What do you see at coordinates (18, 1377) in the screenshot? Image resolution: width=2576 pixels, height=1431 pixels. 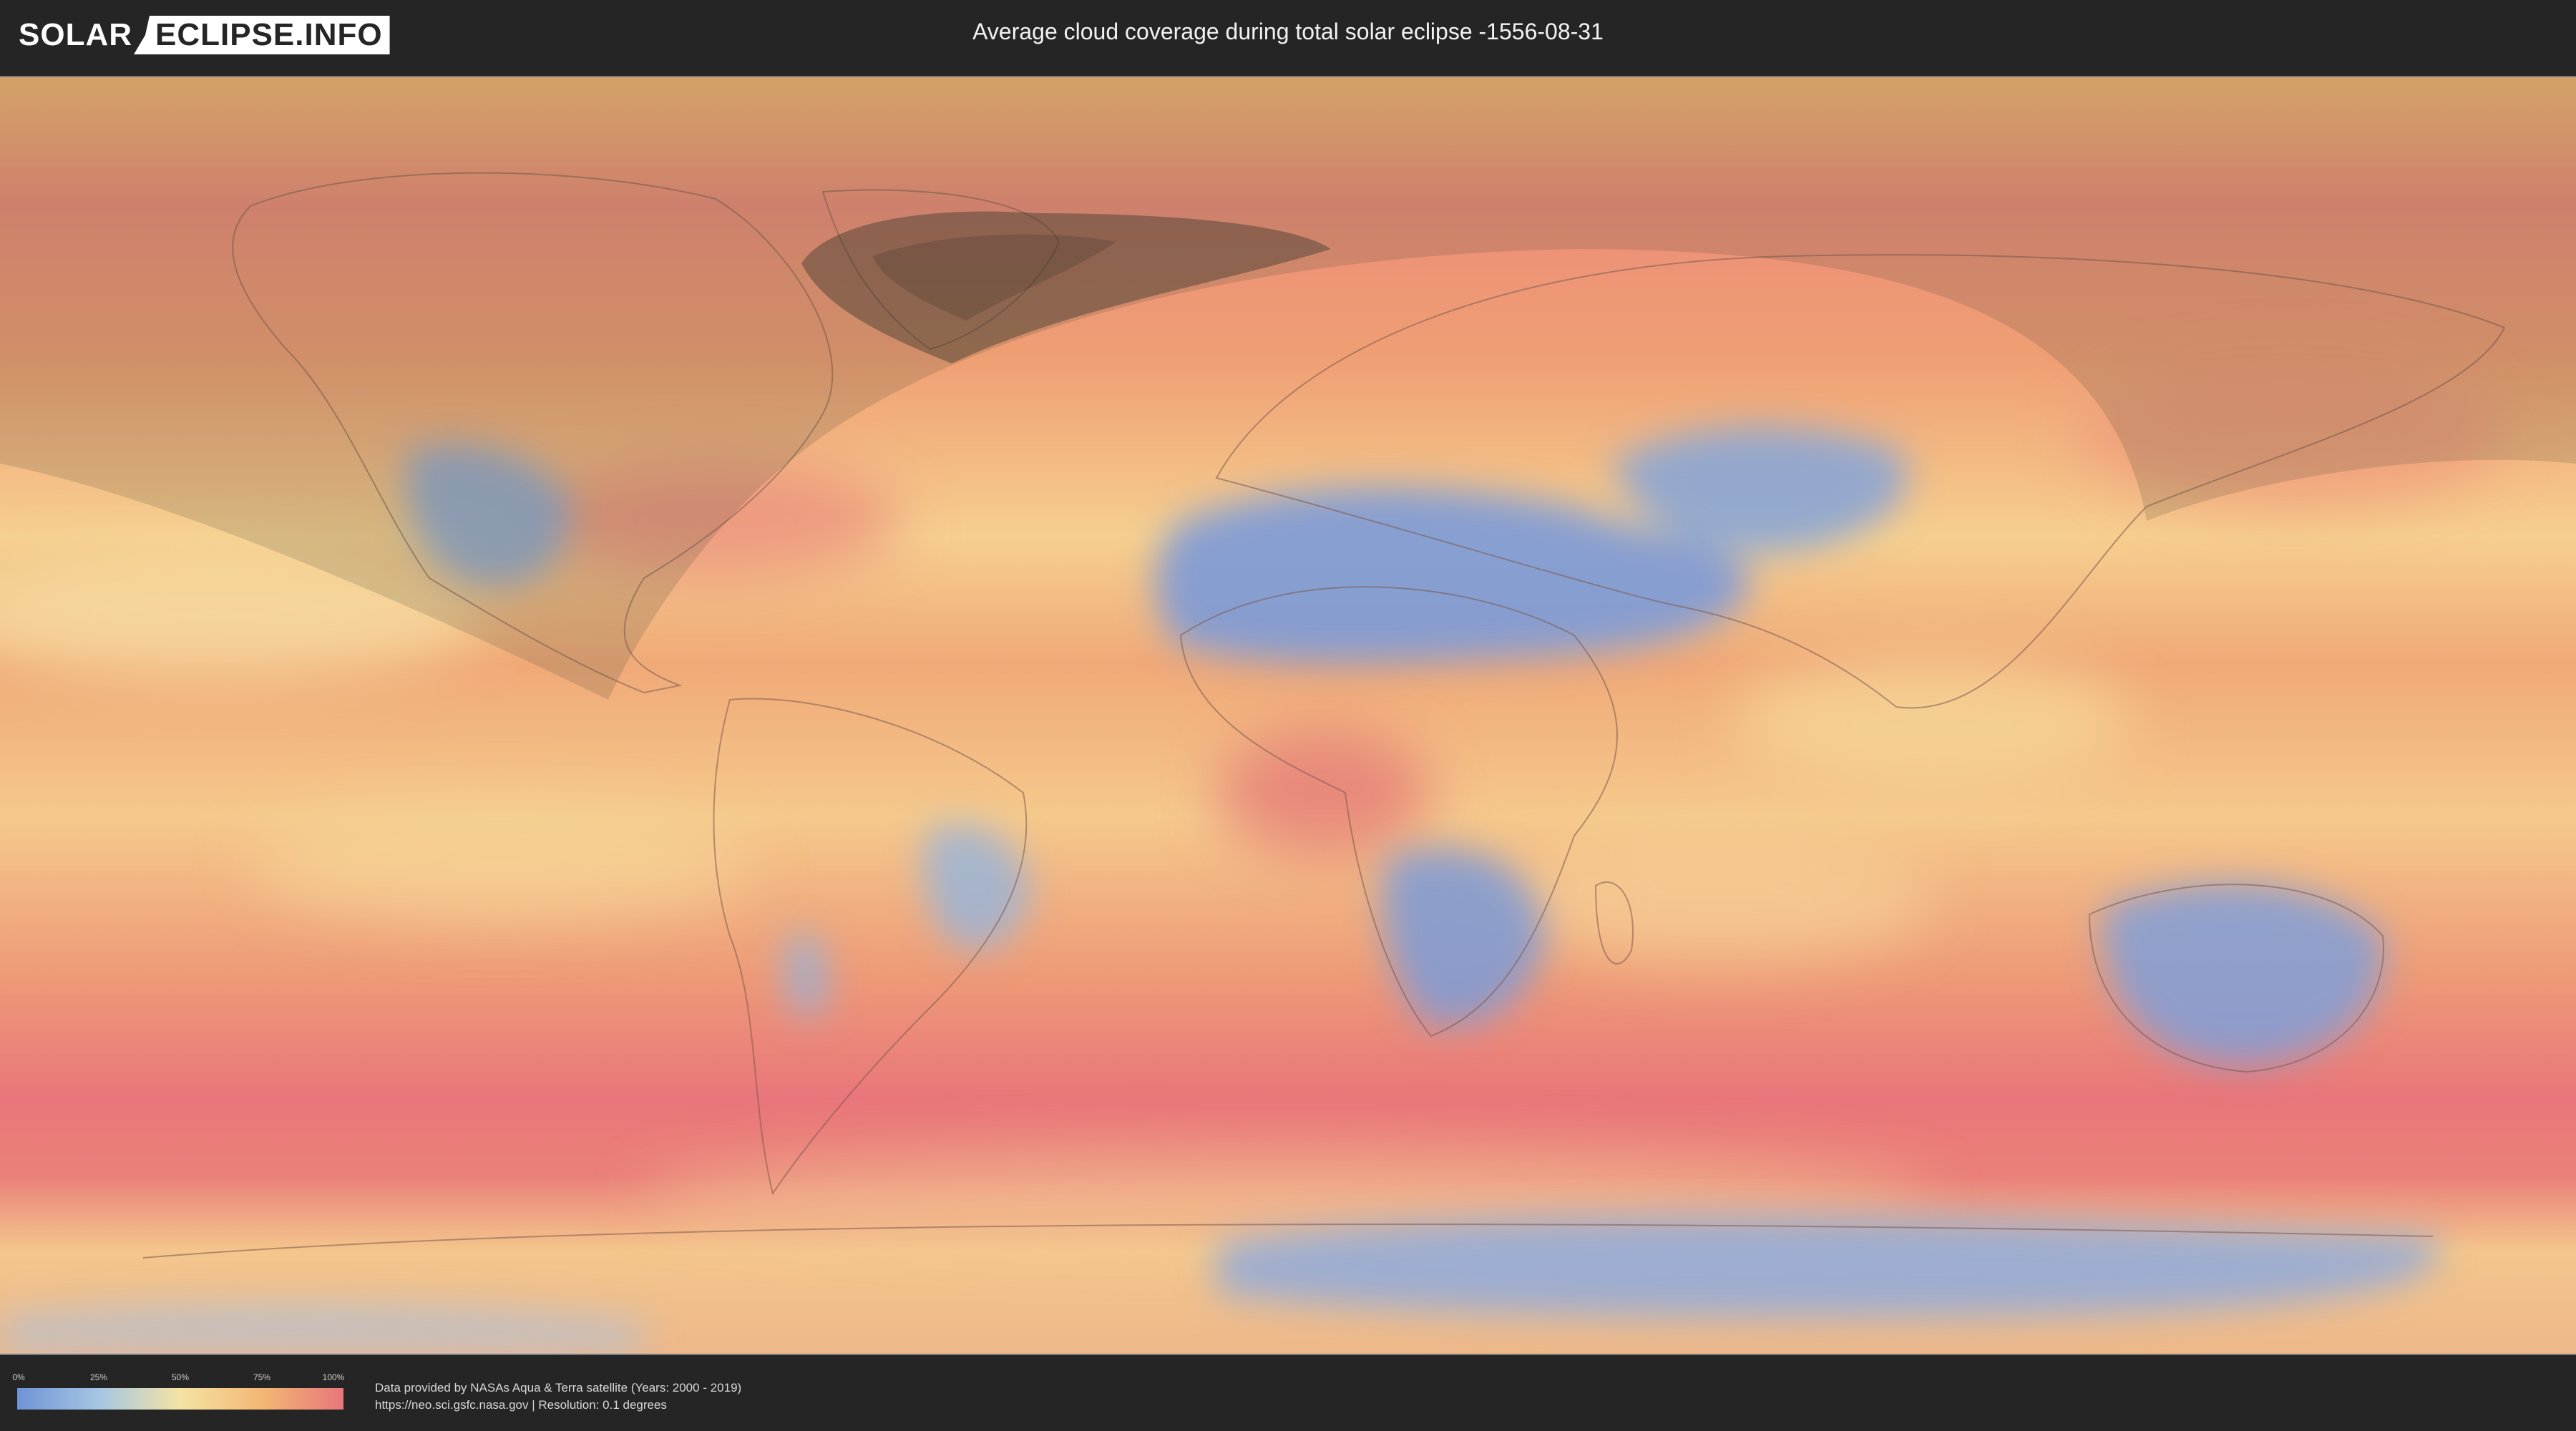 I see `legend-tick-0: 0%` at bounding box center [18, 1377].